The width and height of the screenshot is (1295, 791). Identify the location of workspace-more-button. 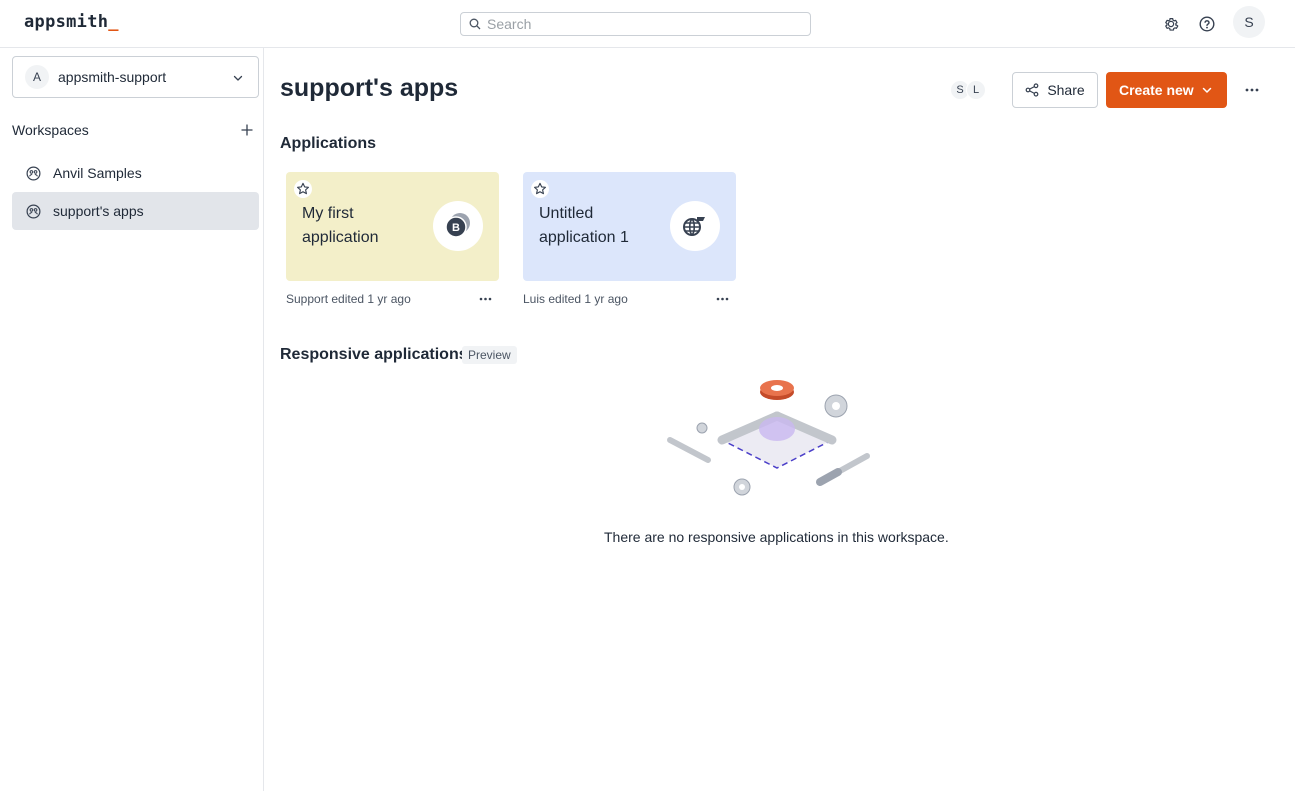
(1252, 90).